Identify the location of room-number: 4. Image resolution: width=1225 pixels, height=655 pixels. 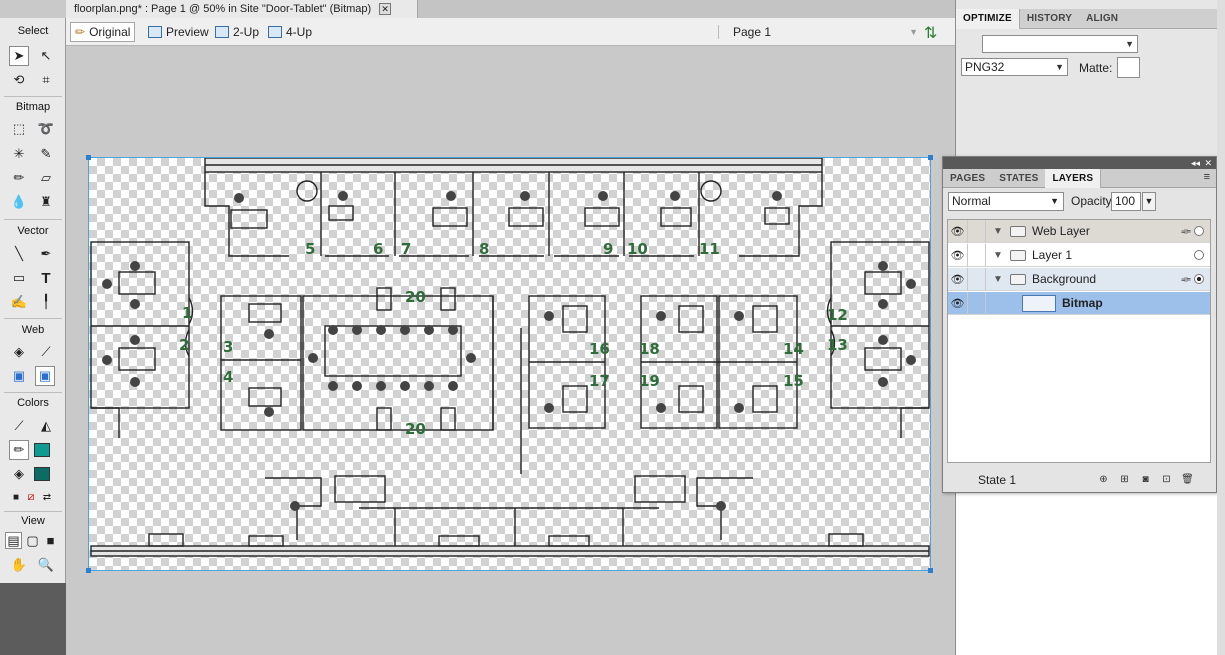
(228, 377).